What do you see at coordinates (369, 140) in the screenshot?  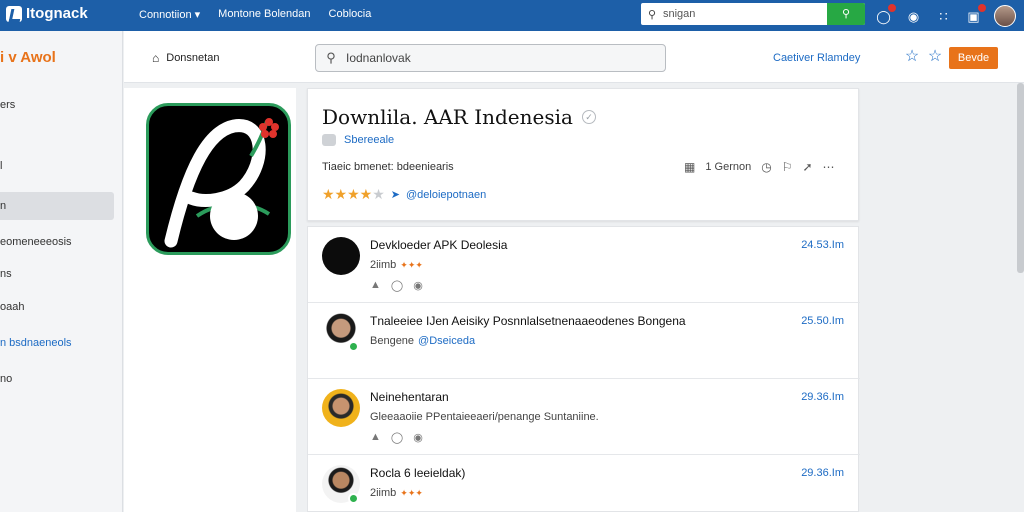 I see `developer-link: Sbereeale` at bounding box center [369, 140].